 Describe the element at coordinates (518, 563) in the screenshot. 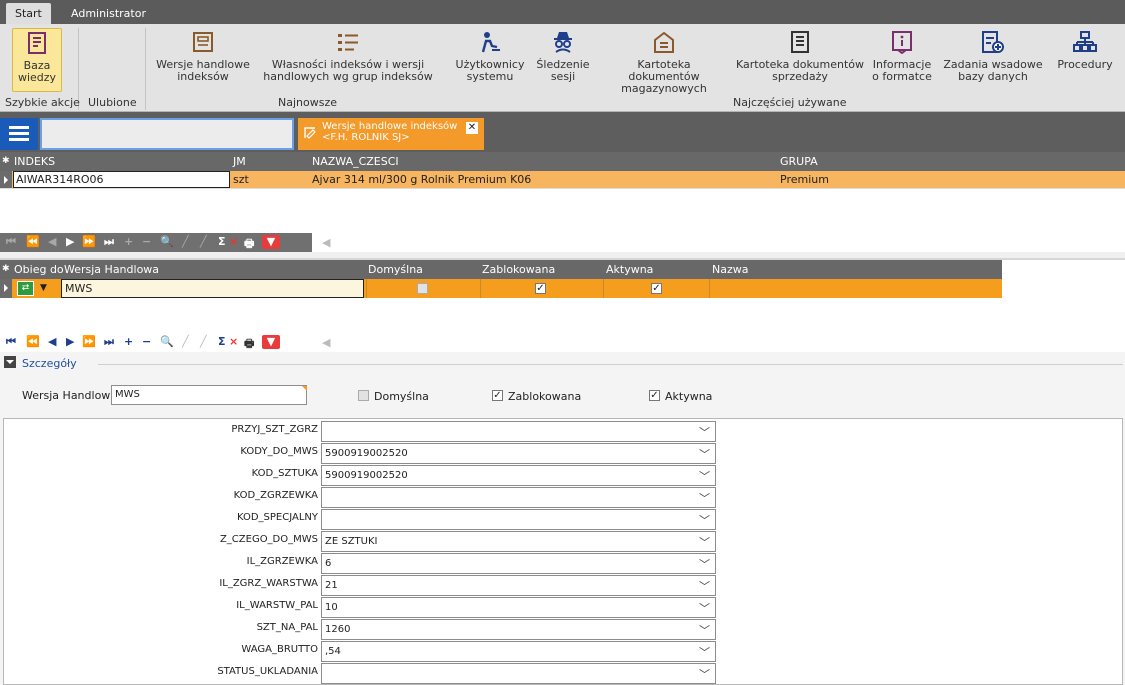

I see `attribute-value: 6 ﹀` at that location.